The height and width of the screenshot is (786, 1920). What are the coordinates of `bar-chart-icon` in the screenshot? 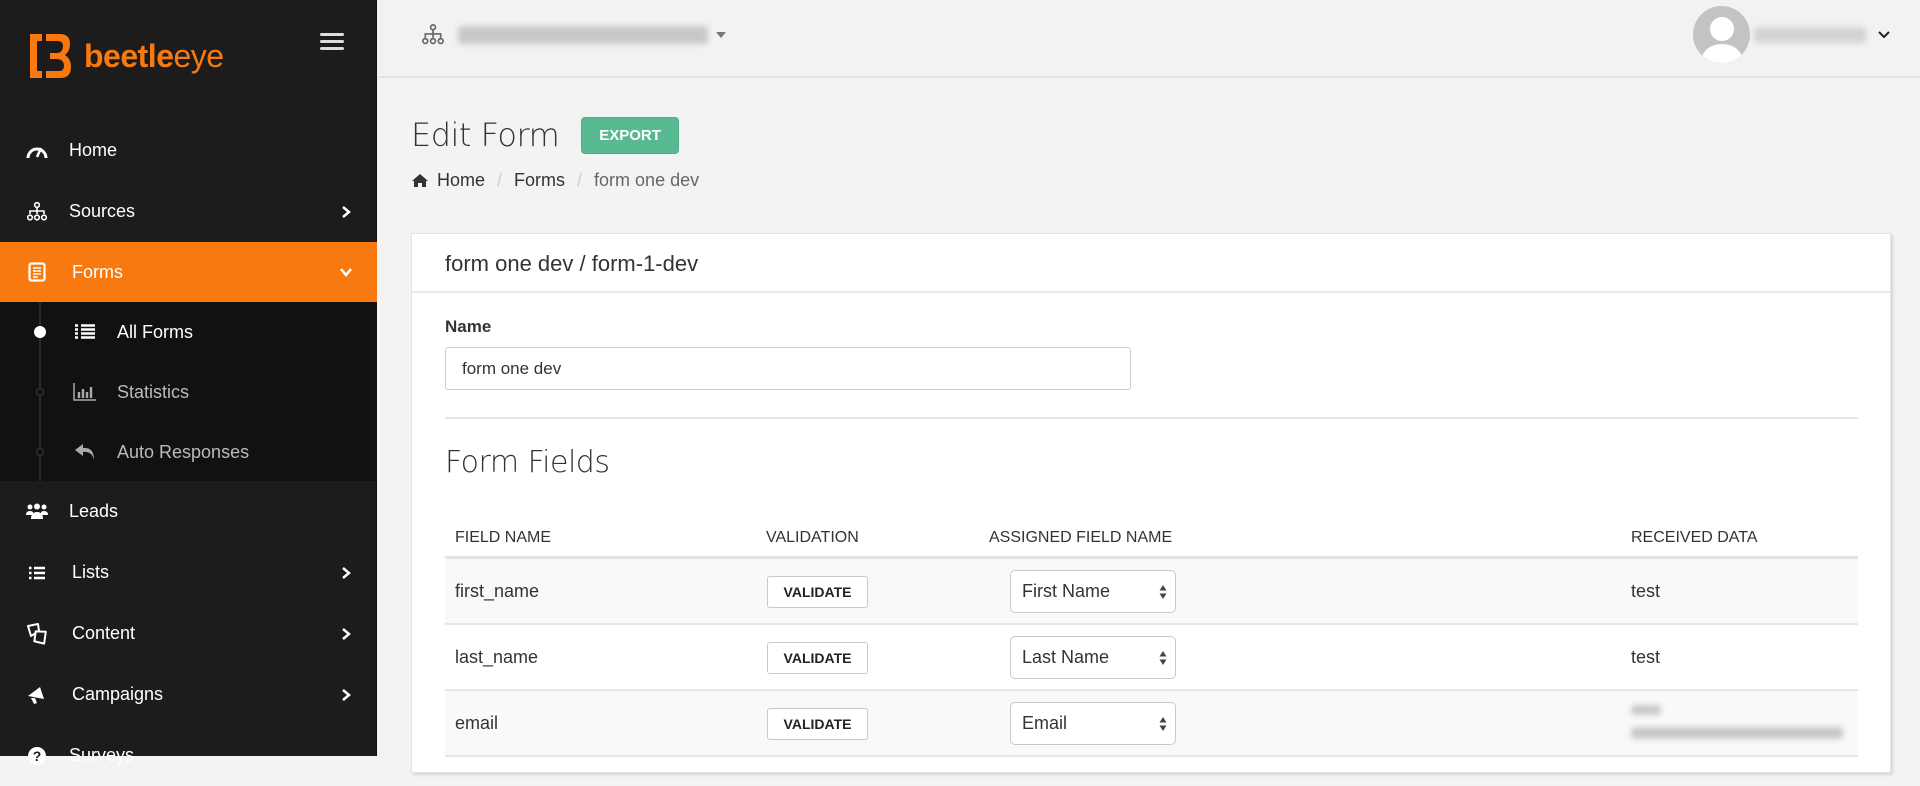 It's located at (85, 392).